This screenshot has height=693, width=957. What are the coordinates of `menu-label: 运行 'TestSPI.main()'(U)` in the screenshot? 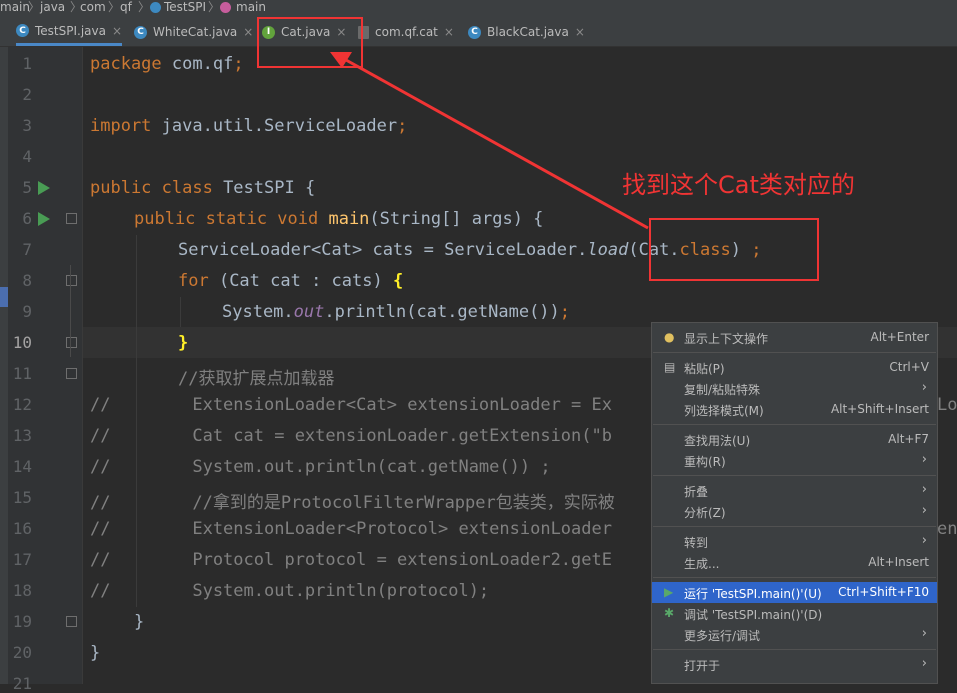 It's located at (753, 594).